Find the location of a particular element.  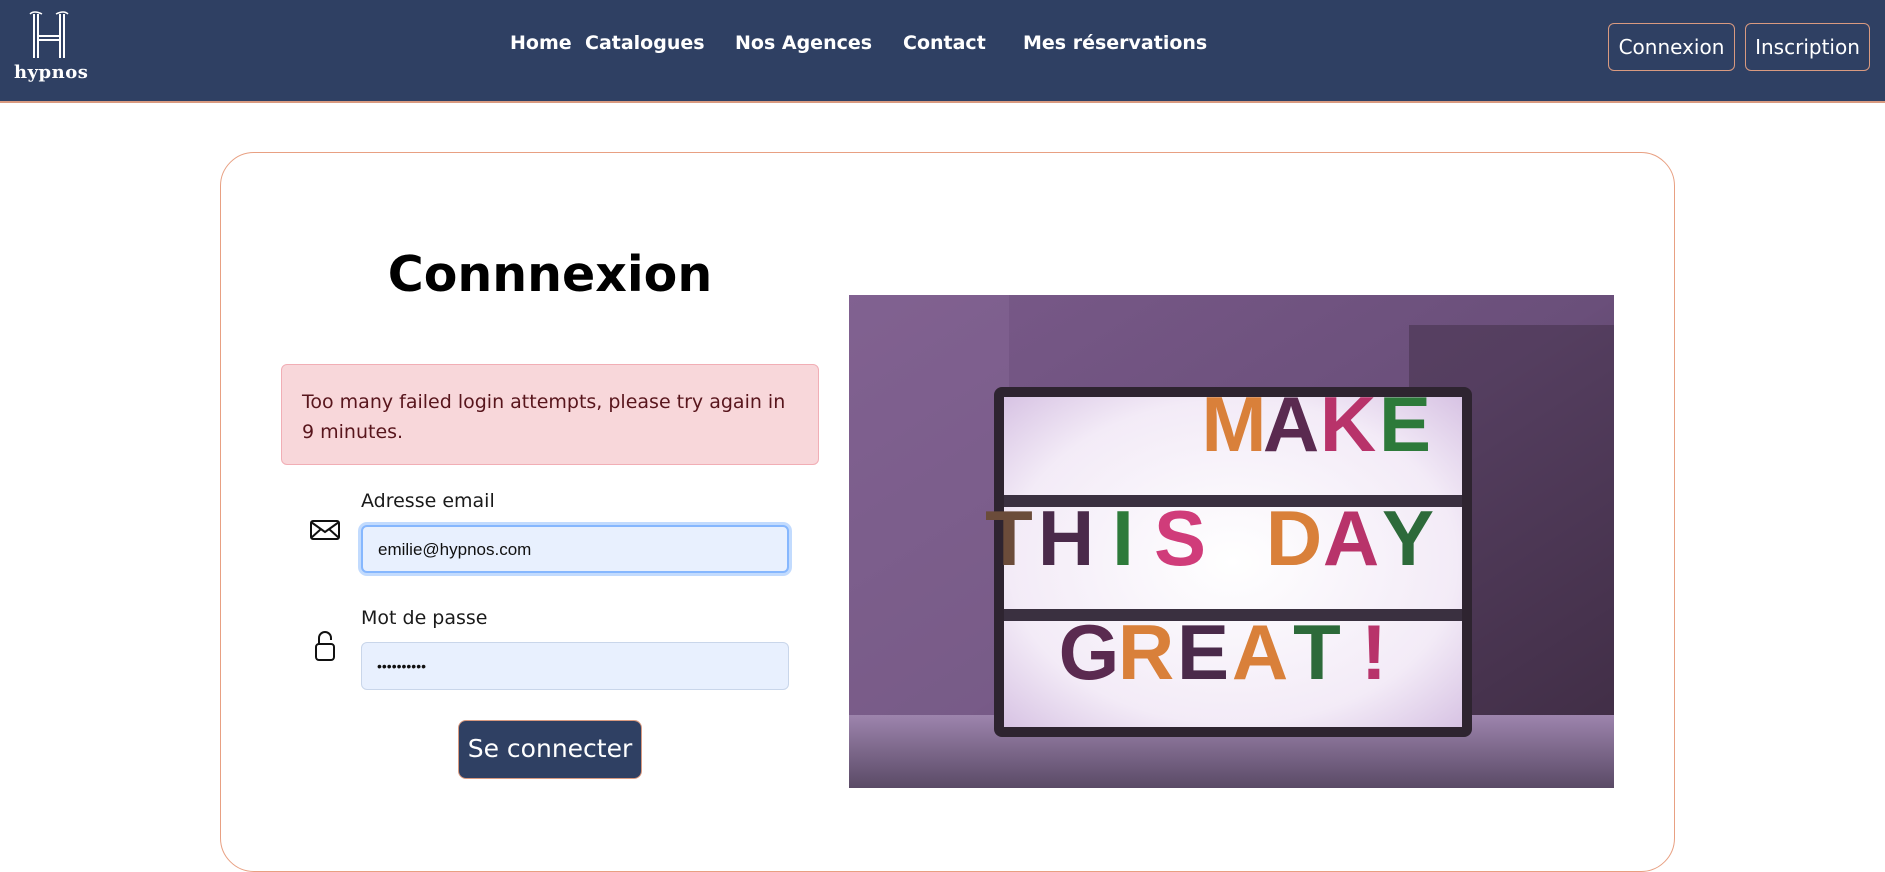

password-label: Mot de passe is located at coordinates (424, 618).